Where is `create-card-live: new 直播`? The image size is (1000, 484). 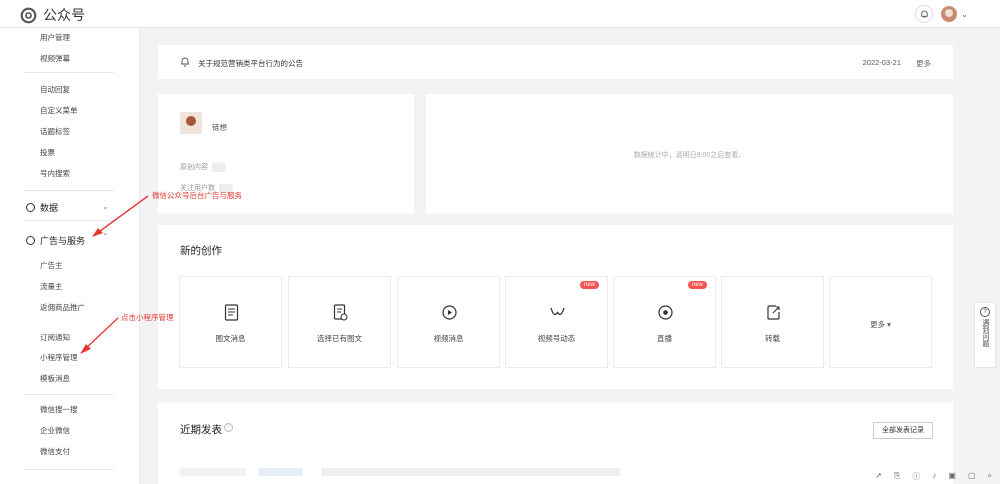 create-card-live: new 直播 is located at coordinates (664, 322).